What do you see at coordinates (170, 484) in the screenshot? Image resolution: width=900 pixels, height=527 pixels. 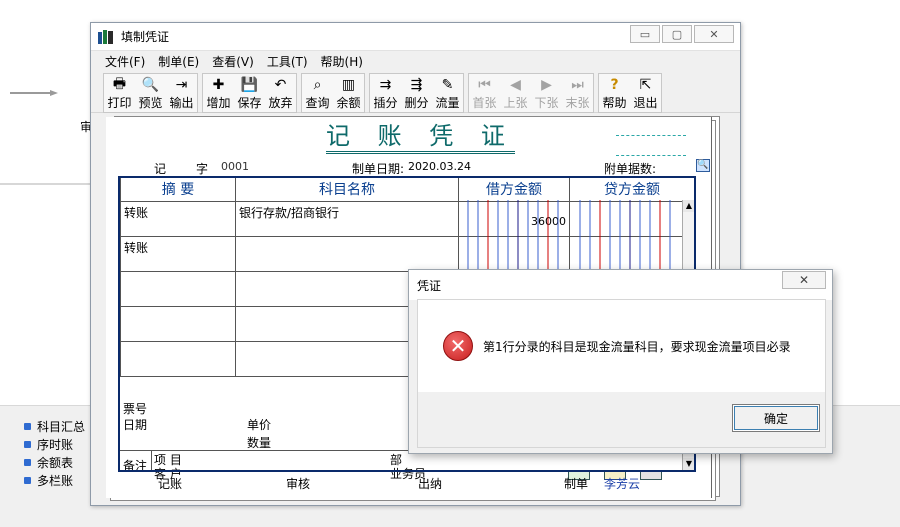 I see `bookkeeping-label: 记账` at bounding box center [170, 484].